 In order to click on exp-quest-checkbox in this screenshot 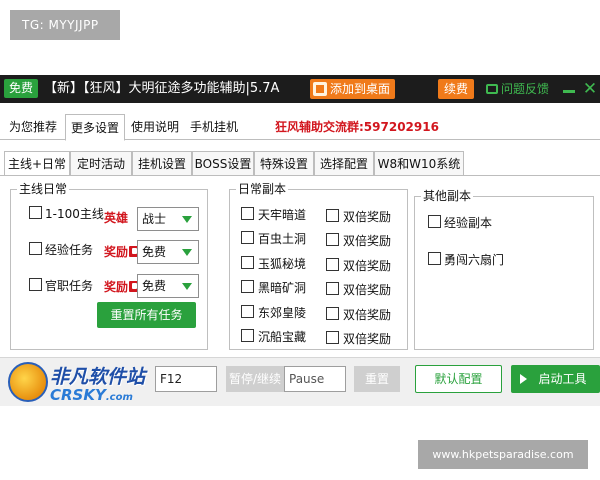, I will do `click(35, 248)`.